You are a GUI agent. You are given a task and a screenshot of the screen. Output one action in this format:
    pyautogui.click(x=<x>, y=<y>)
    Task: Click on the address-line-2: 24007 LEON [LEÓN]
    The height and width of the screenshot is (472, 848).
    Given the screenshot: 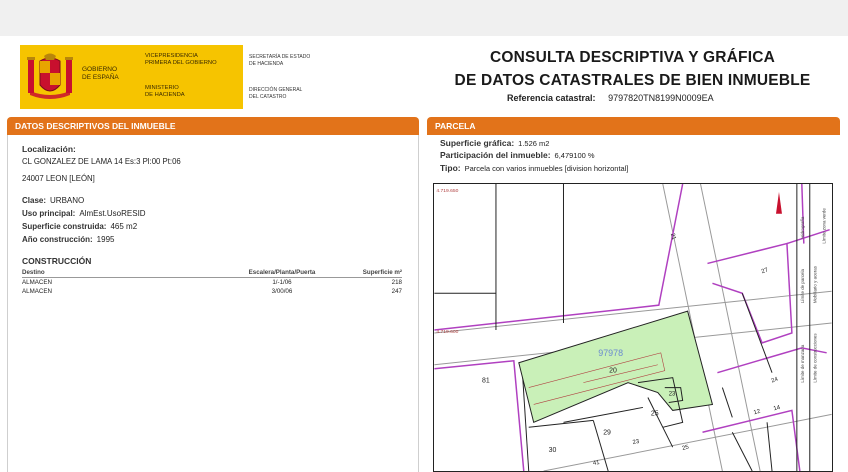 What is the action you would take?
    pyautogui.click(x=58, y=178)
    